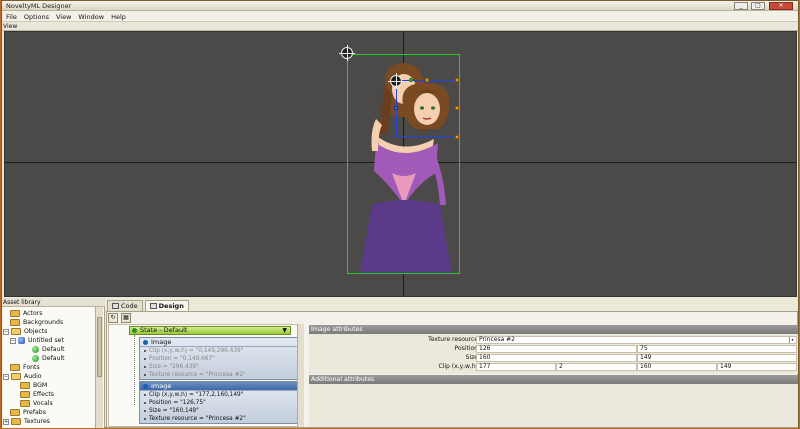  Describe the element at coordinates (717, 349) in the screenshot. I see `position-y-field: 75` at that location.